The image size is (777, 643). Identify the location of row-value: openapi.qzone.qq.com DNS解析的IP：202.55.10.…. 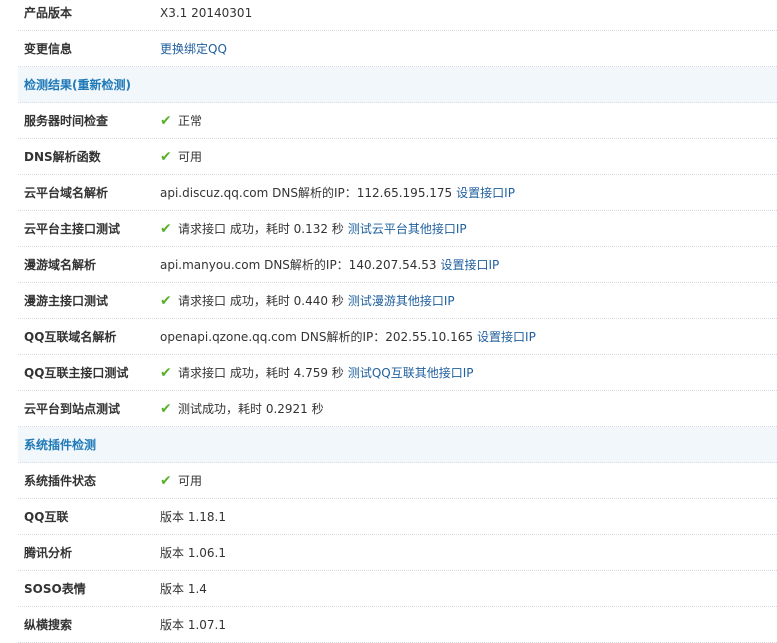
(348, 336).